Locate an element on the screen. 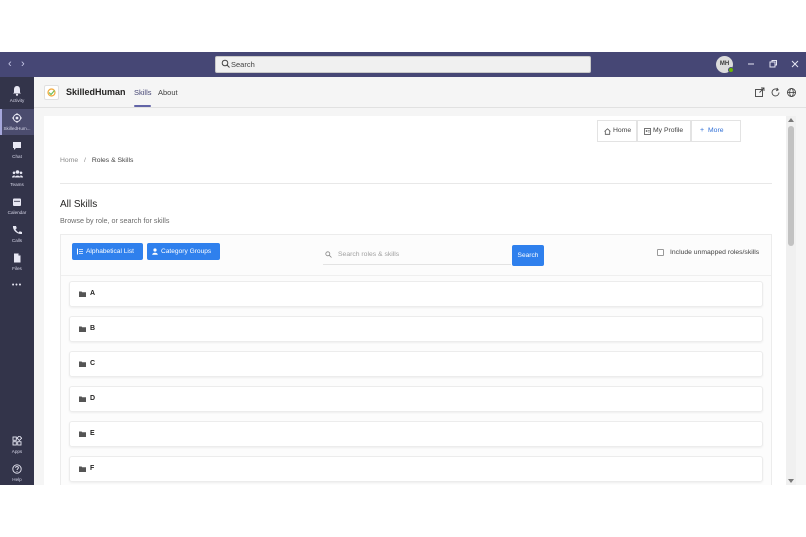 This screenshot has width=806, height=537. letter-group-label: E is located at coordinates (92, 433).